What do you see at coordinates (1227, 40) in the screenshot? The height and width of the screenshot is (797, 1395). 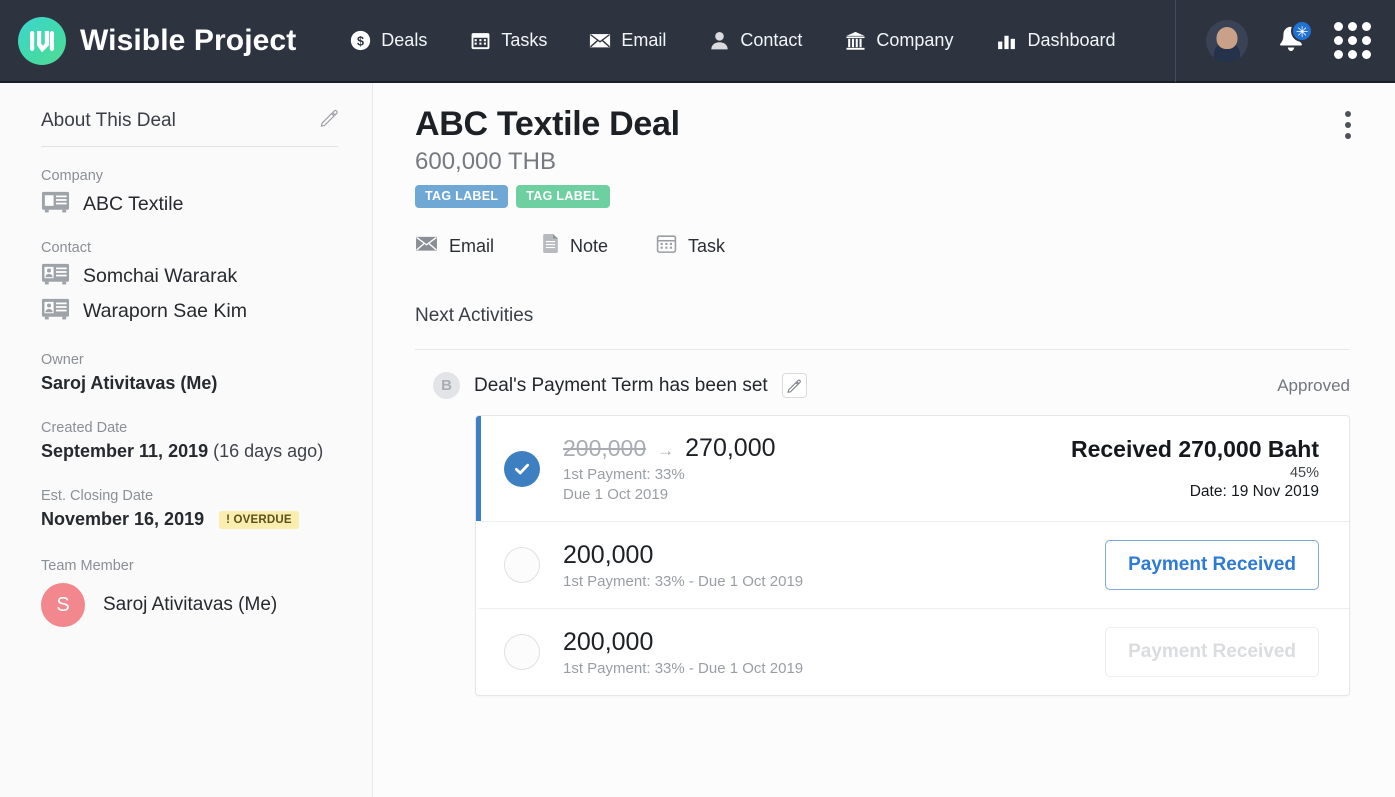 I see `user-avatar` at bounding box center [1227, 40].